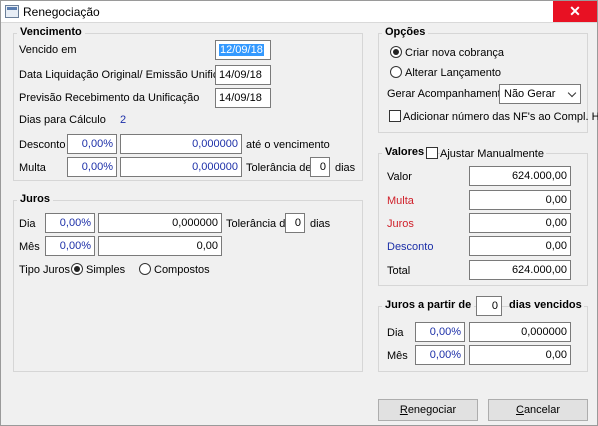 Image resolution: width=598 pixels, height=426 pixels. Describe the element at coordinates (279, 168) in the screenshot. I see `tolerancia-label: Tolerância de` at that location.